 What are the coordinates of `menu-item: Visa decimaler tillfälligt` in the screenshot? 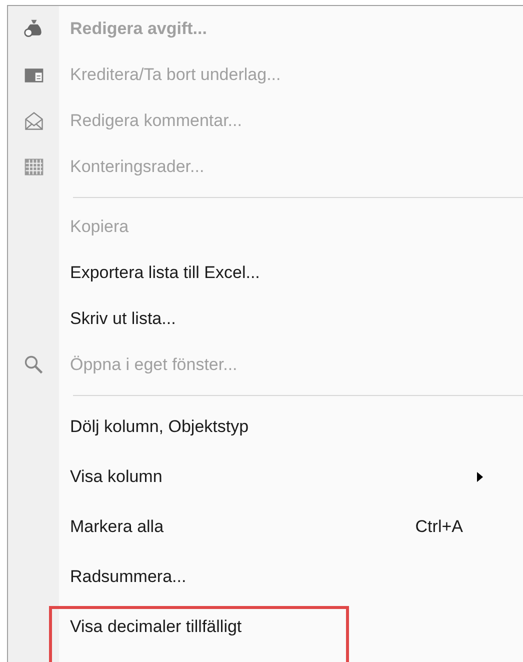 It's located at (265, 627).